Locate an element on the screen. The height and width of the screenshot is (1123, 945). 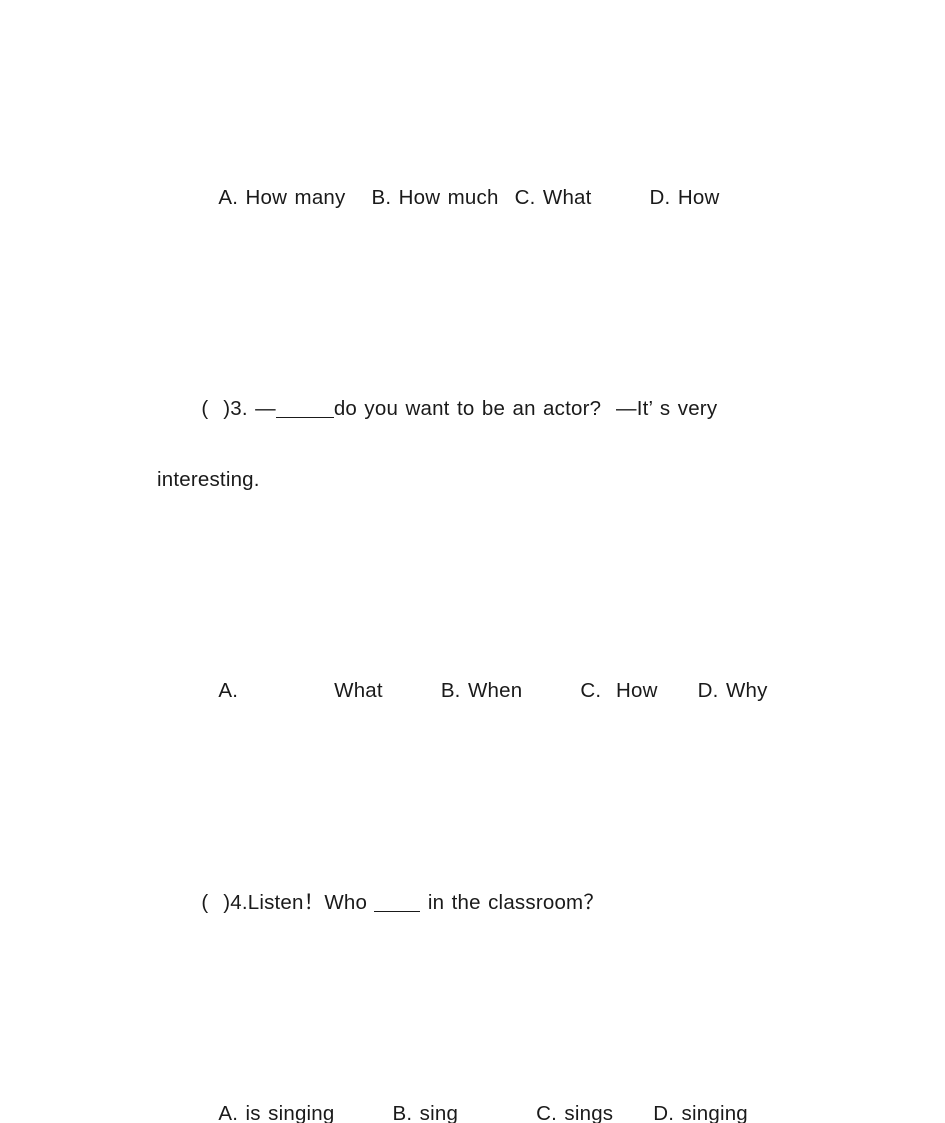
question-marker-3: ( )3. is located at coordinates (224, 408).